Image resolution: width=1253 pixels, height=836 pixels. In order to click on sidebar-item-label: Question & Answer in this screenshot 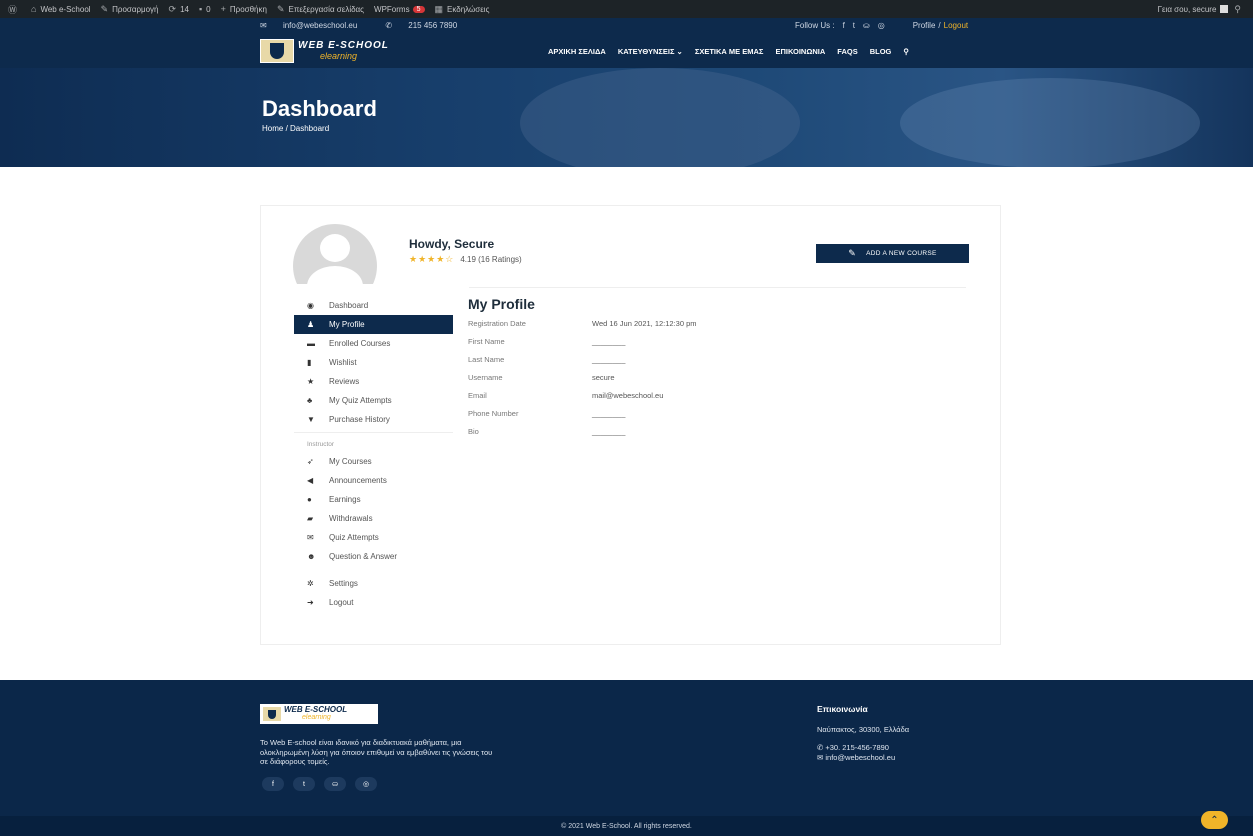, I will do `click(363, 556)`.